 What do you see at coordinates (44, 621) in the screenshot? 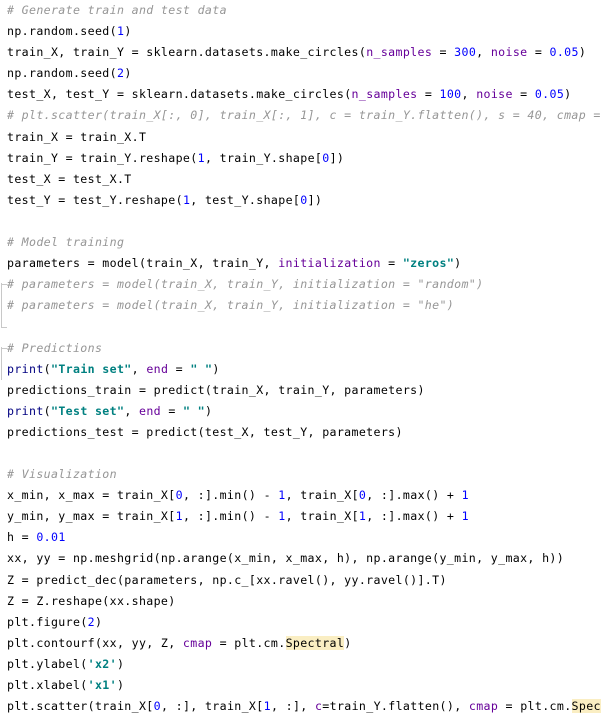
I see `code-token: plt.figure` at bounding box center [44, 621].